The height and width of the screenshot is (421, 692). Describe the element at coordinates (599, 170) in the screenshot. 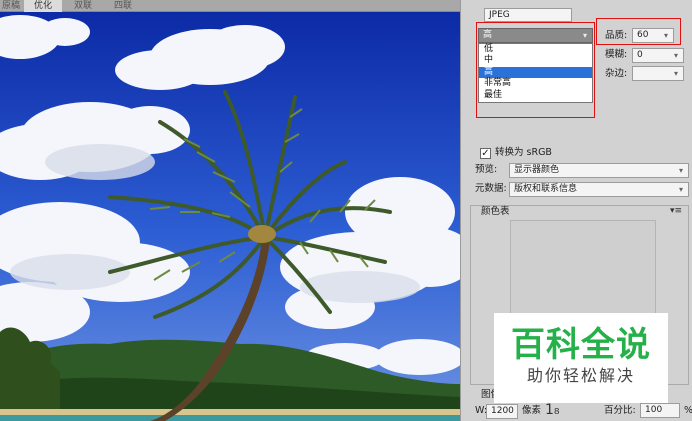

I see `preview-select: 显示器颜色 ▾` at that location.